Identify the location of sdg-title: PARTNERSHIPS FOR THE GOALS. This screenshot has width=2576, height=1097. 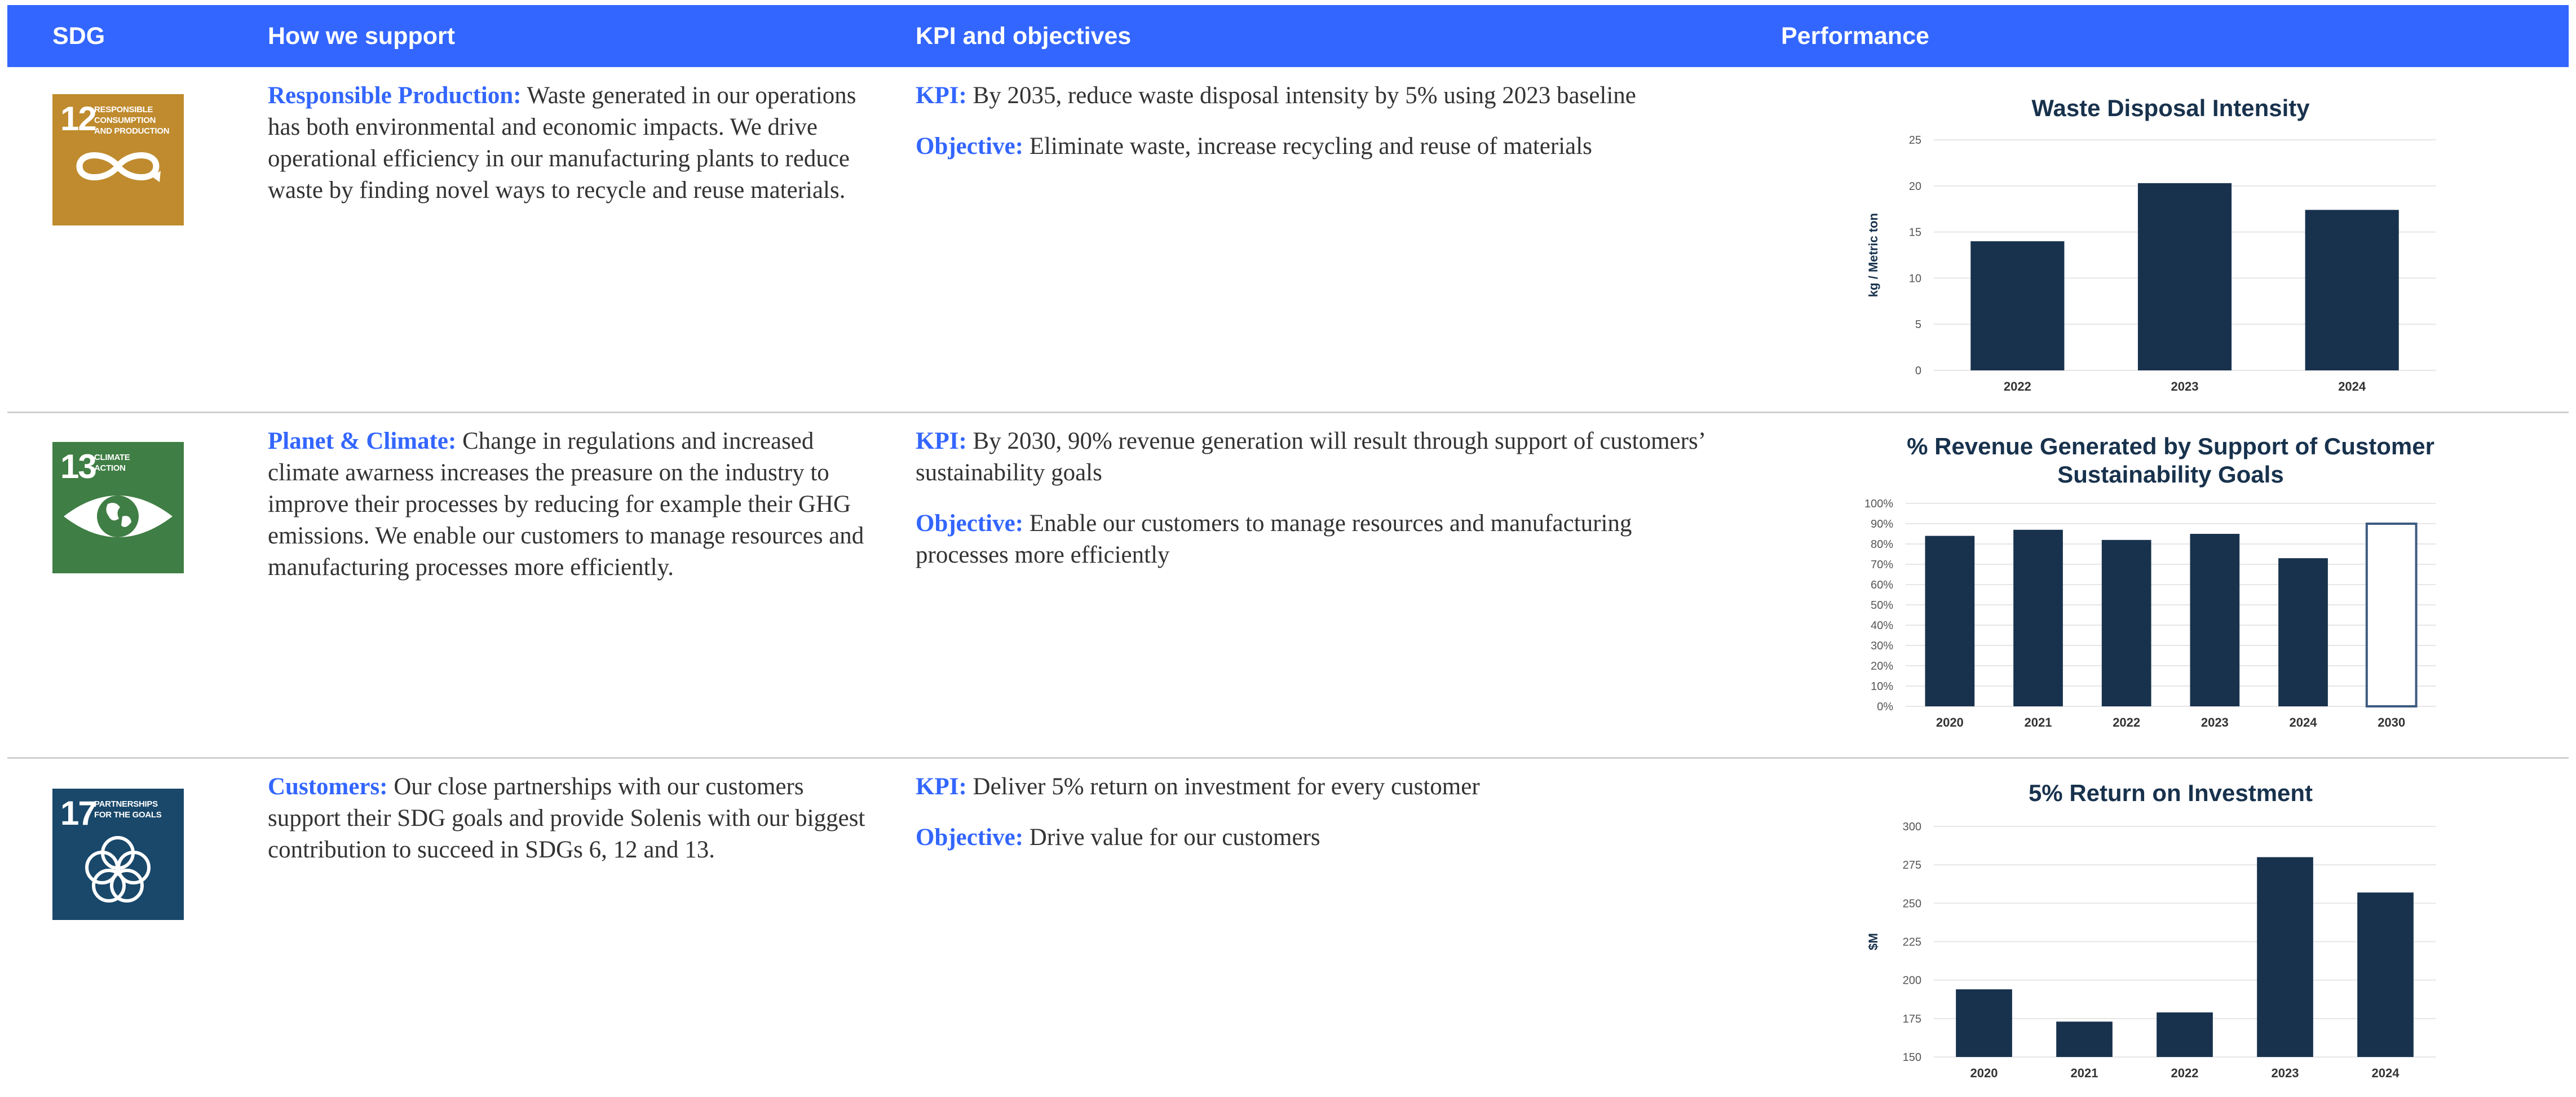
(128, 810).